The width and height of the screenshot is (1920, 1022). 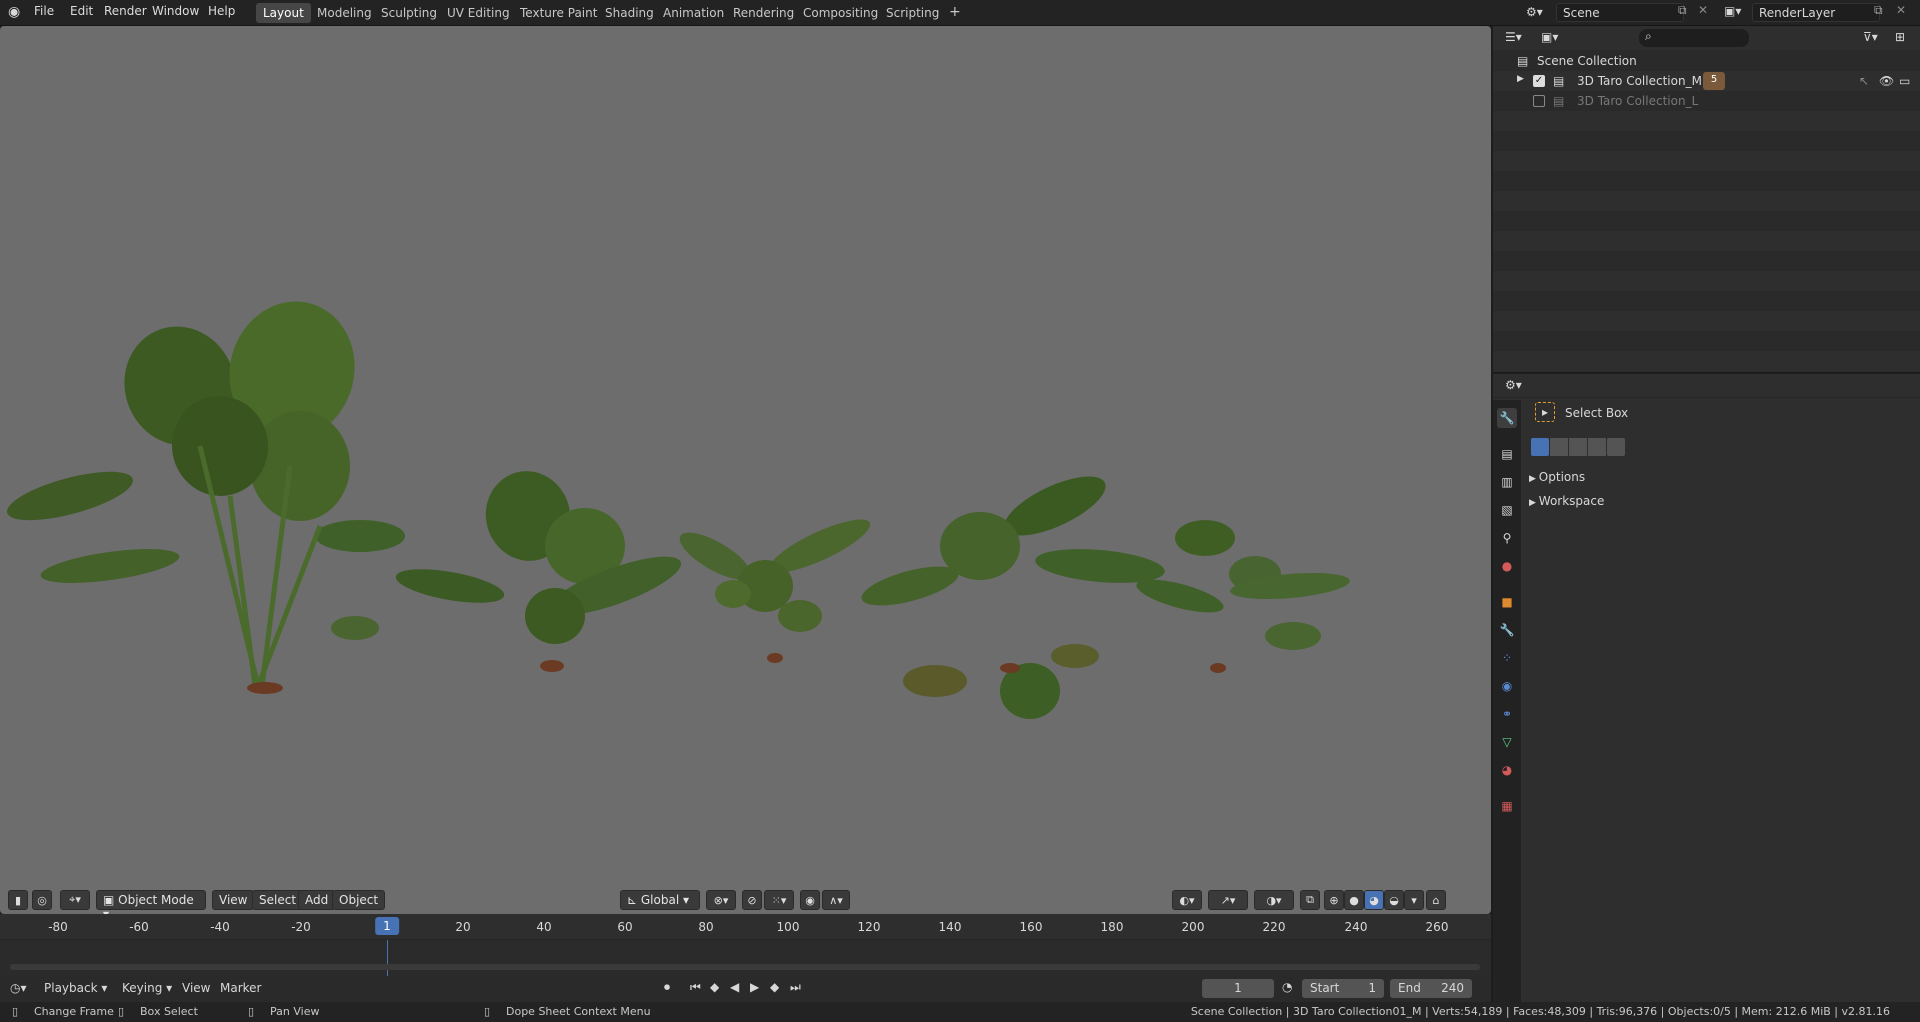 I want to click on modifier-tab-icon: 🔧, so click(x=1507, y=630).